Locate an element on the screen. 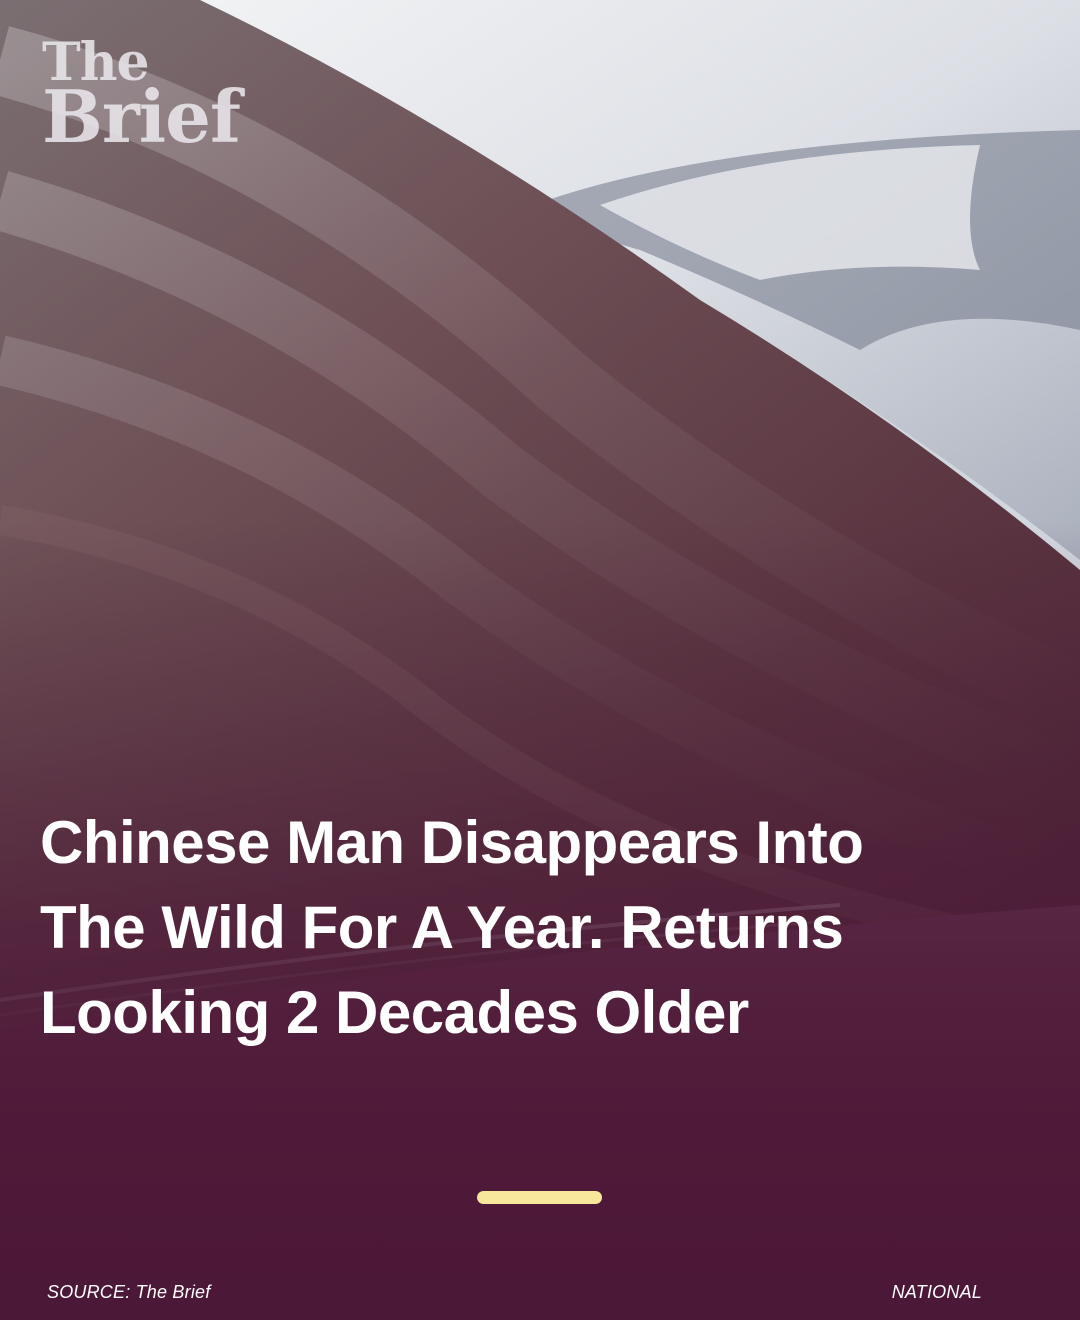 This screenshot has height=1320, width=1080. source-credit: SOURCE: The Brief is located at coordinates (129, 1292).